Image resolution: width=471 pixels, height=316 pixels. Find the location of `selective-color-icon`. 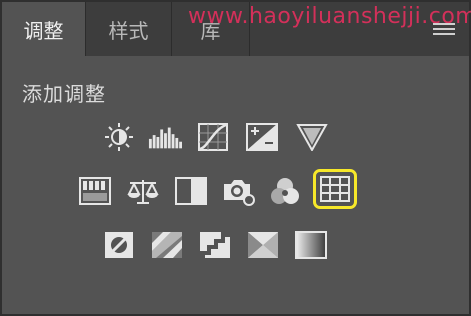

selective-color-icon is located at coordinates (263, 245).